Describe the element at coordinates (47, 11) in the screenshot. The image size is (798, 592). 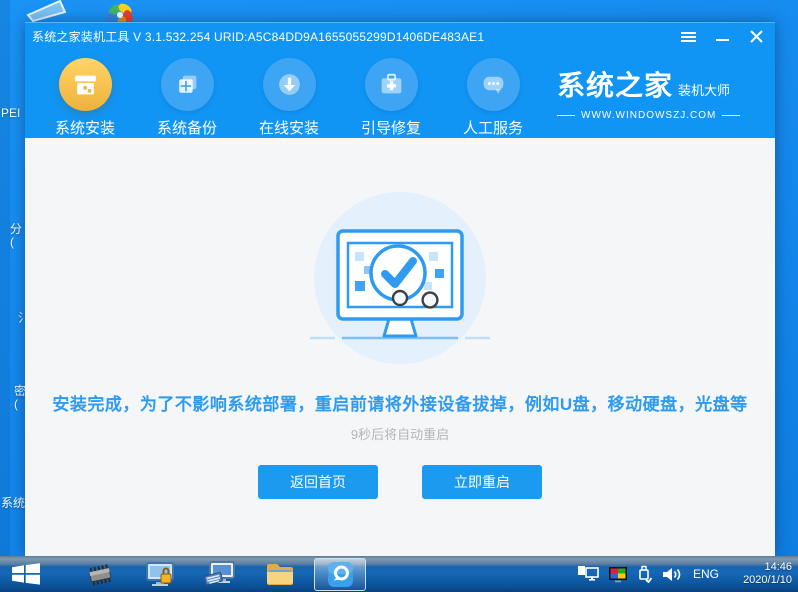
I see `display-desktop-icon` at that location.